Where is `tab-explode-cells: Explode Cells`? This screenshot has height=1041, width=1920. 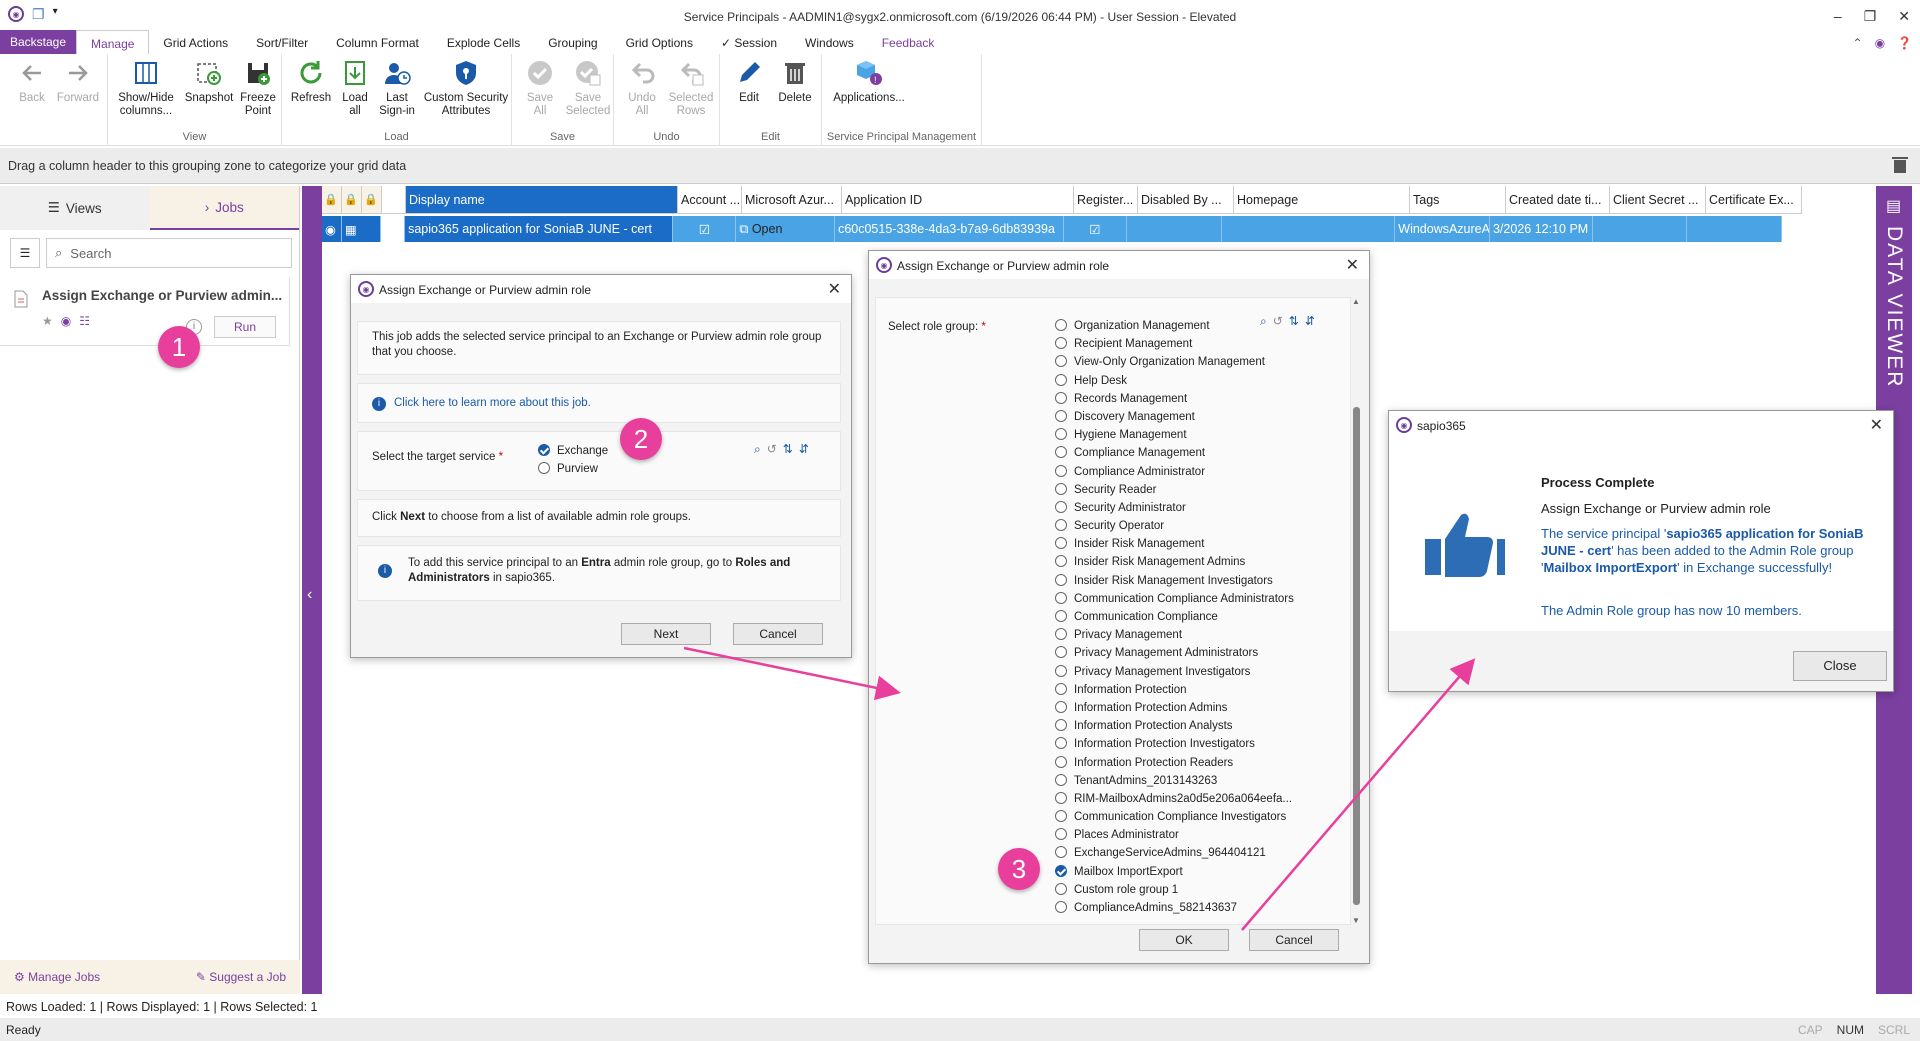 tab-explode-cells: Explode Cells is located at coordinates (483, 42).